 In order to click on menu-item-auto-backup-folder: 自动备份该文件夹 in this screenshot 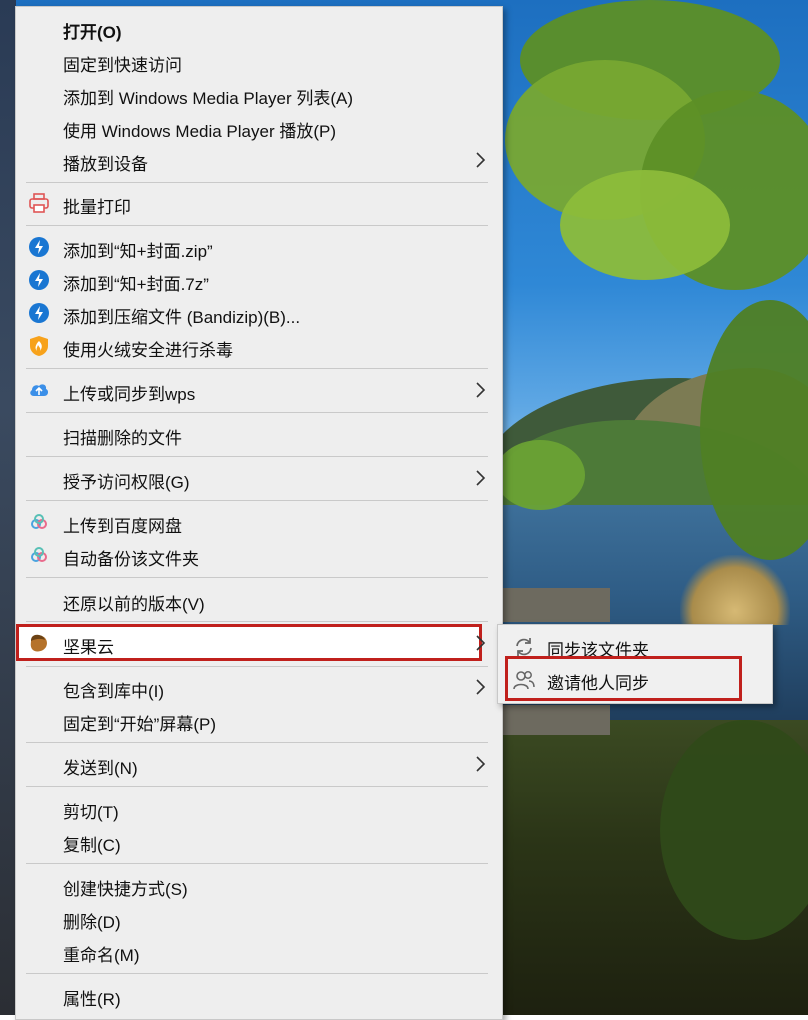, I will do `click(259, 555)`.